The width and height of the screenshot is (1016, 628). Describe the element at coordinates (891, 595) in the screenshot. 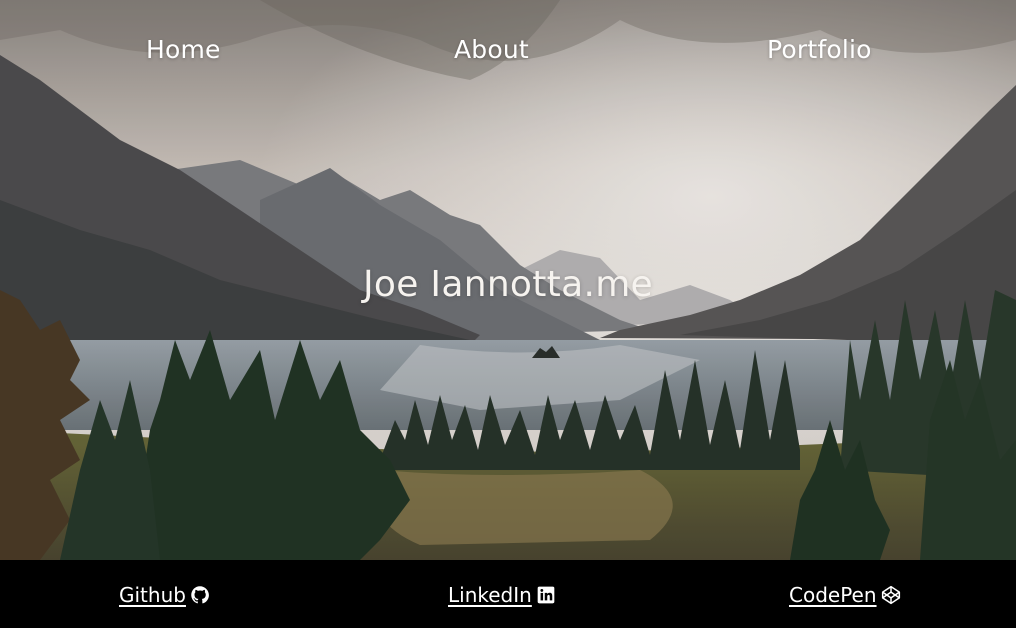

I see `codepen-icon` at that location.